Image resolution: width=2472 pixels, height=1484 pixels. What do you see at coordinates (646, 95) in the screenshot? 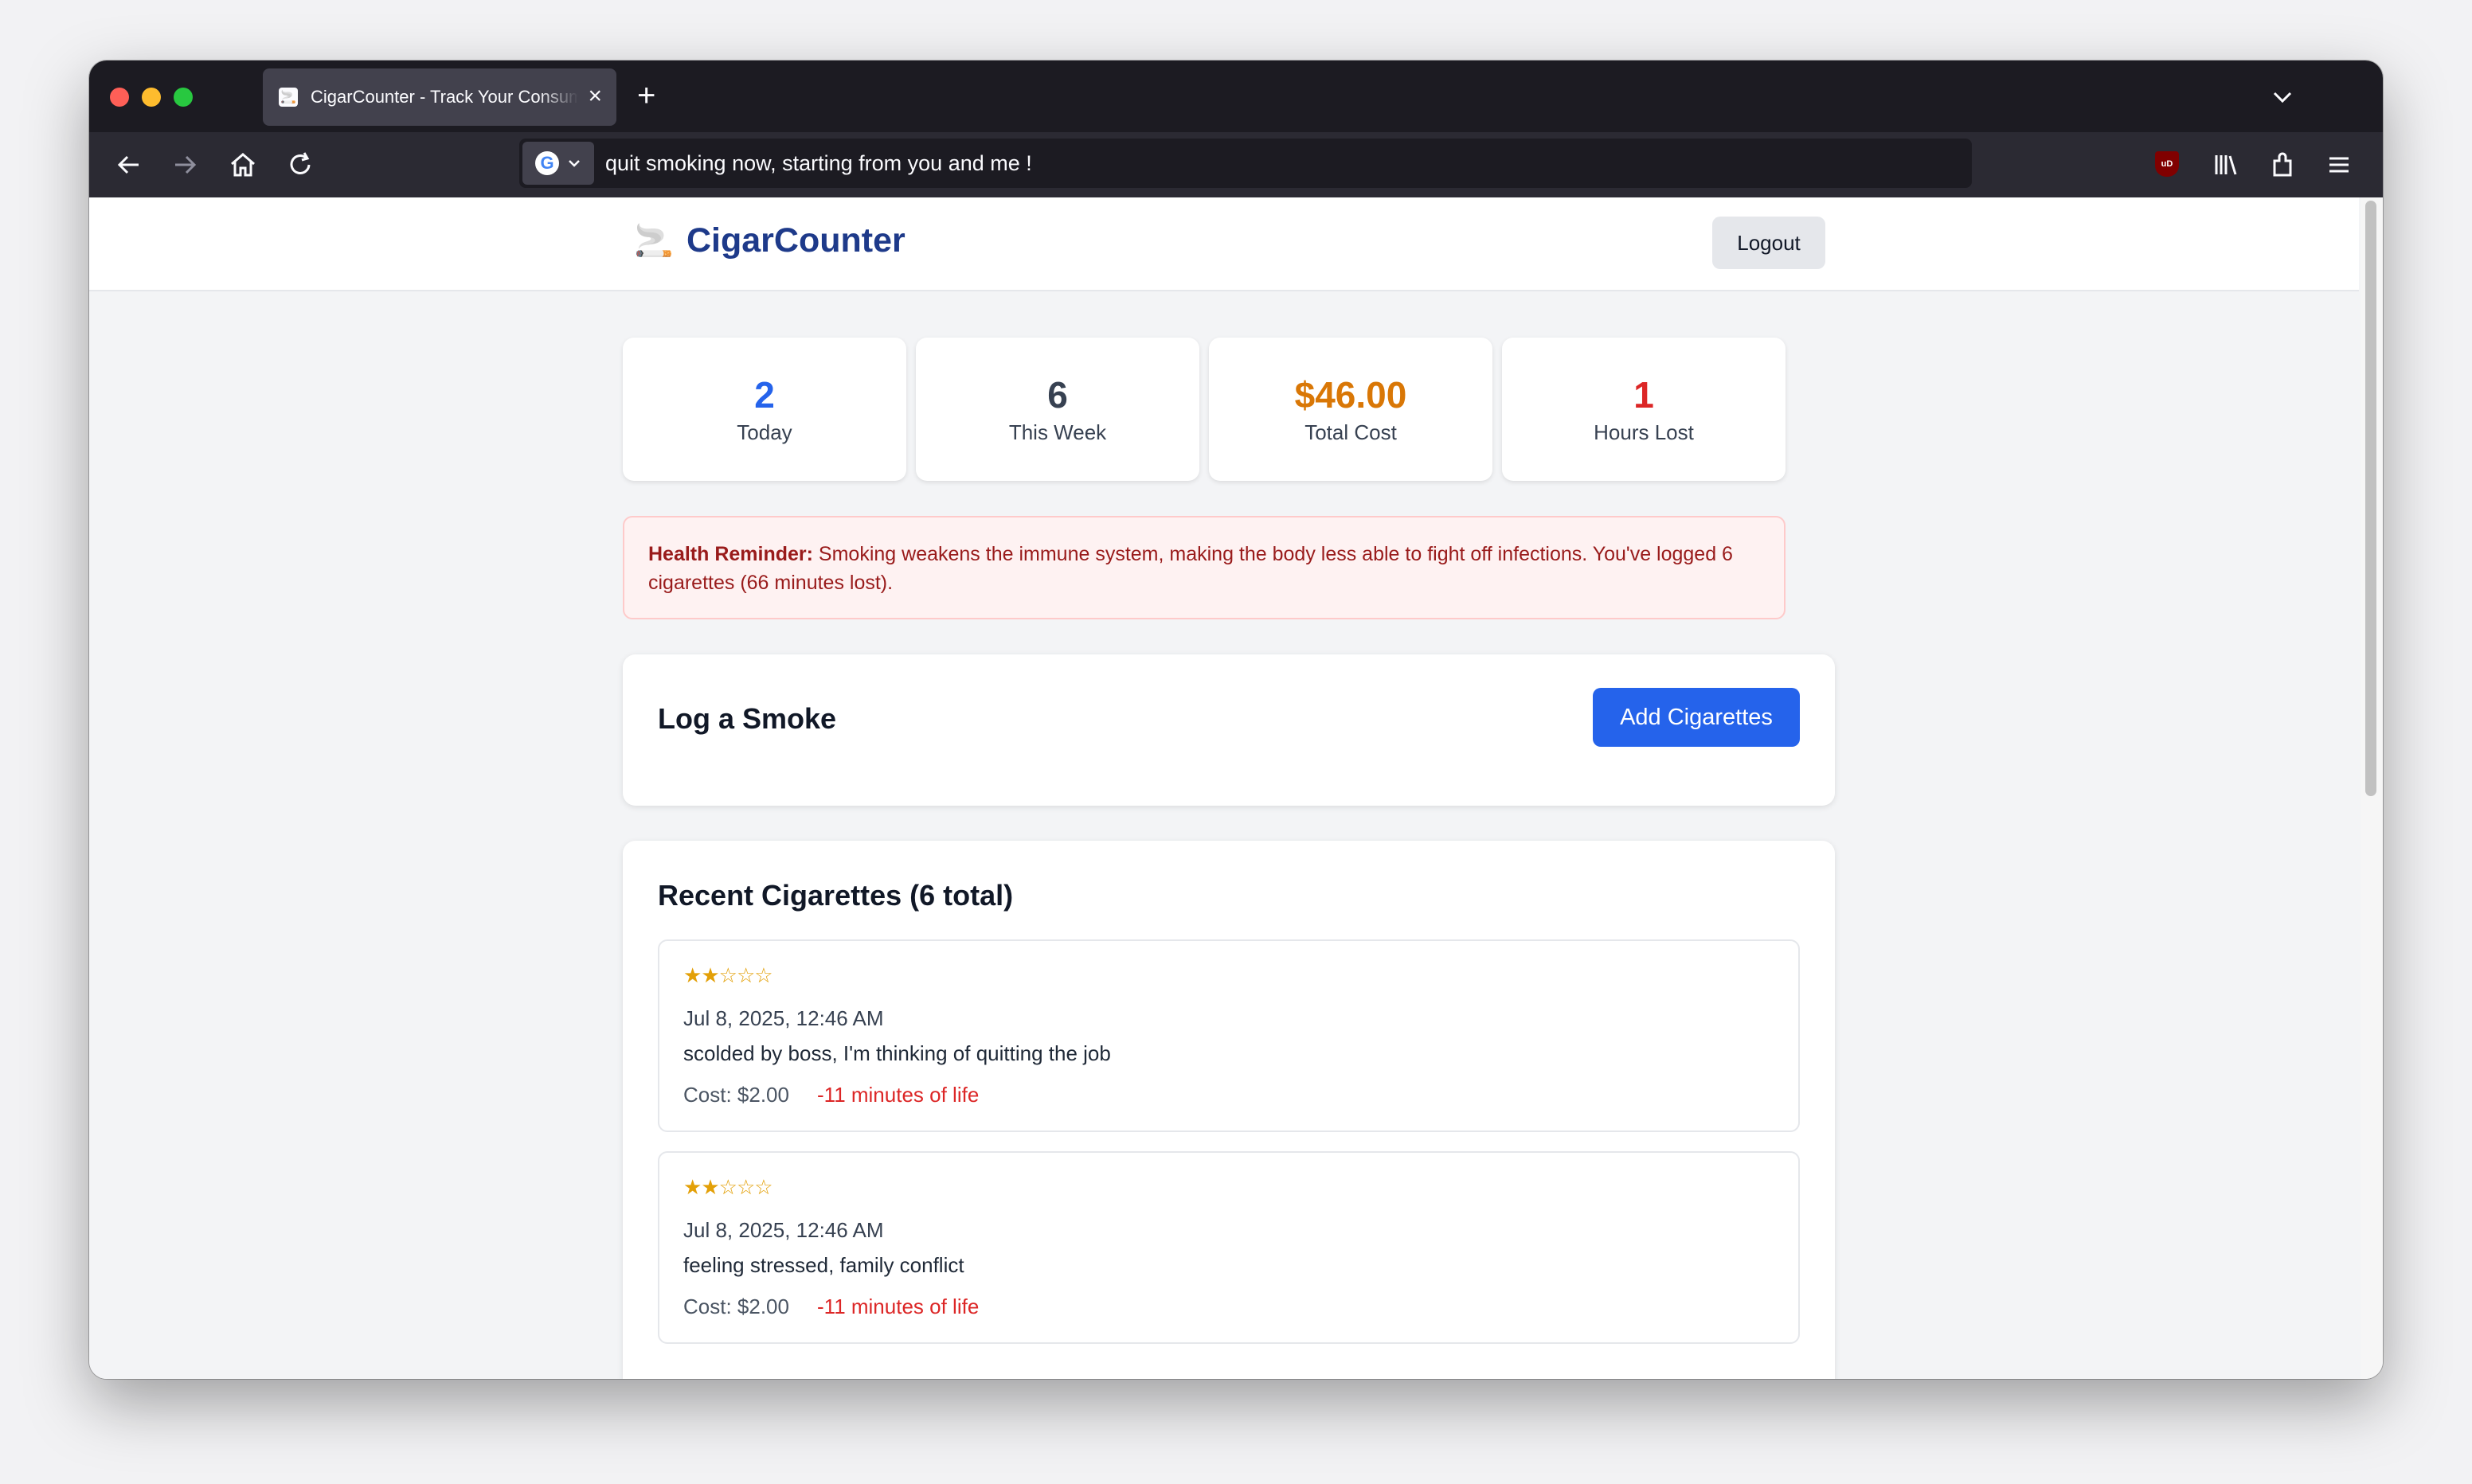
I see `new-tab-icon: +` at bounding box center [646, 95].